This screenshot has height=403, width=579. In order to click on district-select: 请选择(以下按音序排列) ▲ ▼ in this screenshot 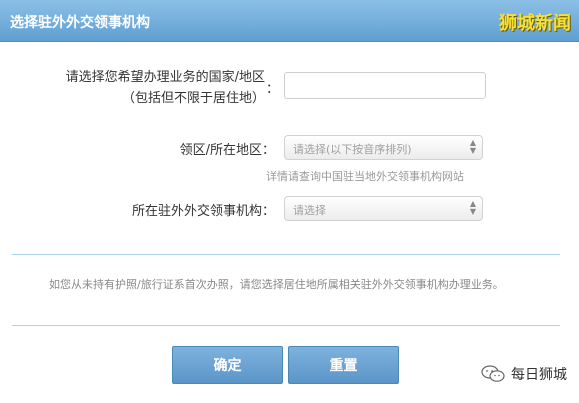, I will do `click(383, 147)`.